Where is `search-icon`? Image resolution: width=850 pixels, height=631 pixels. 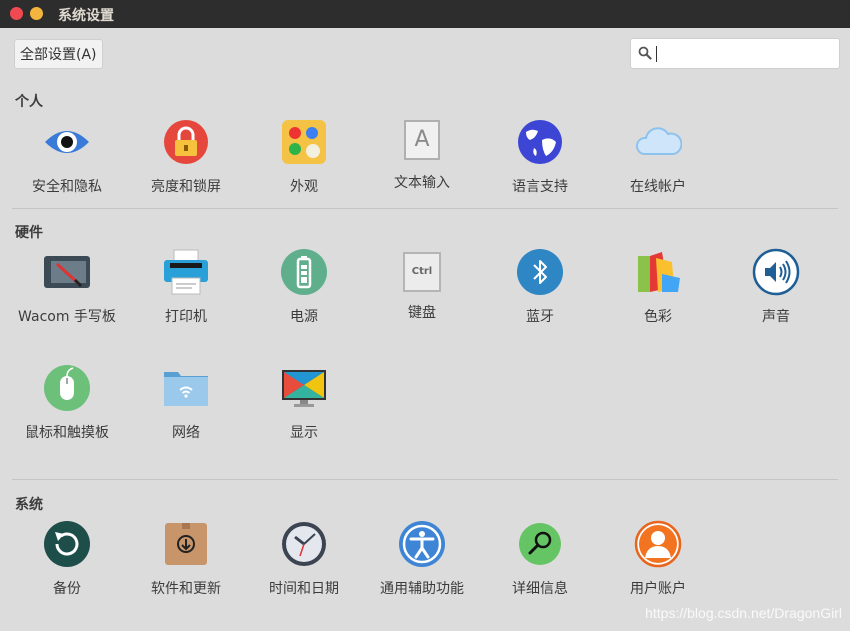 search-icon is located at coordinates (645, 53).